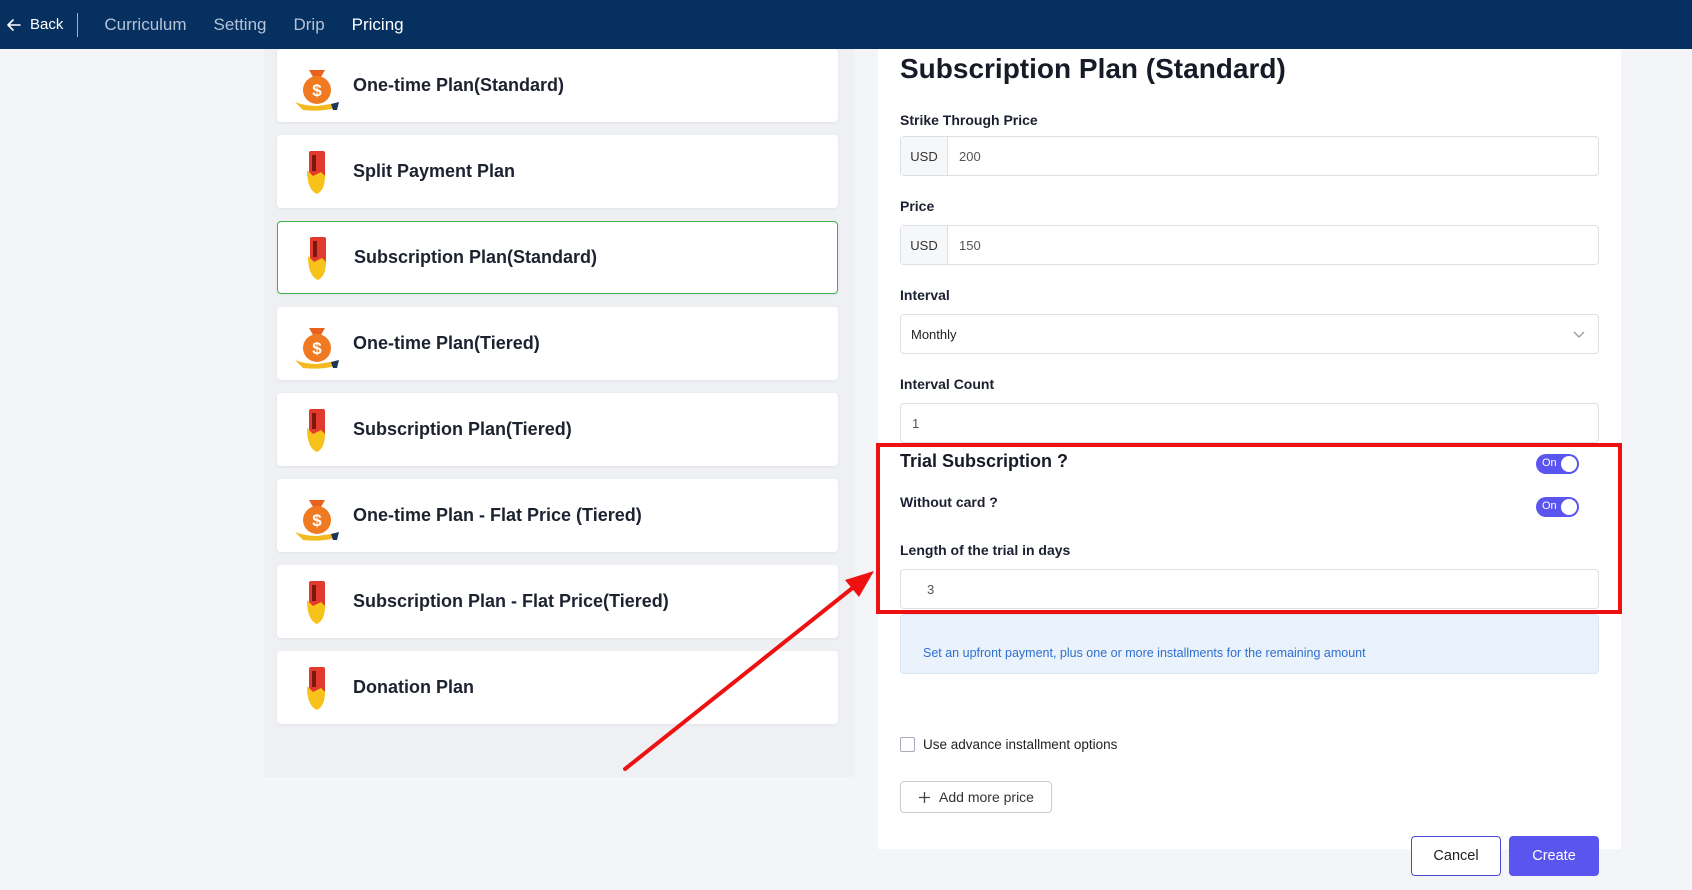 The image size is (1692, 890). I want to click on create-label: Create, so click(1554, 856).